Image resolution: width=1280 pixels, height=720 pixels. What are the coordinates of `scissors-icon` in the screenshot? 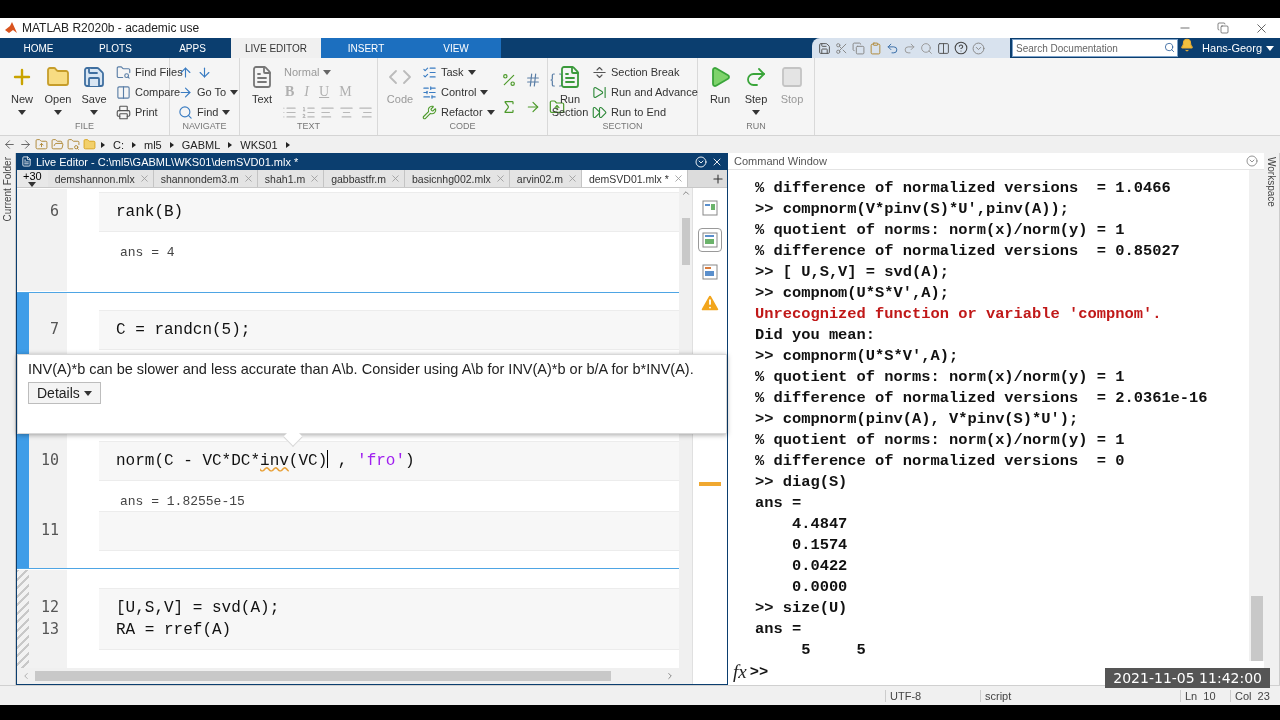 It's located at (842, 48).